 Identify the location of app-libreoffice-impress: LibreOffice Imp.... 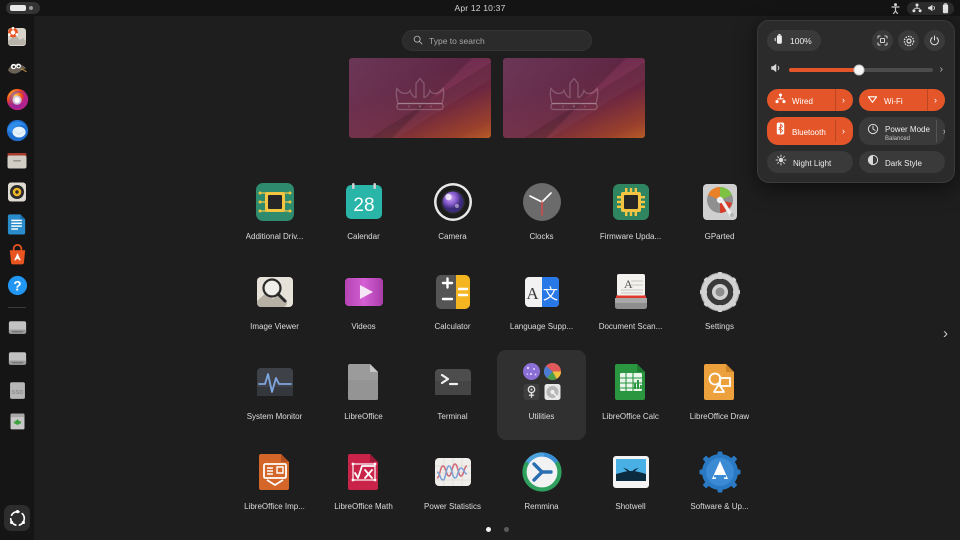
(274, 485).